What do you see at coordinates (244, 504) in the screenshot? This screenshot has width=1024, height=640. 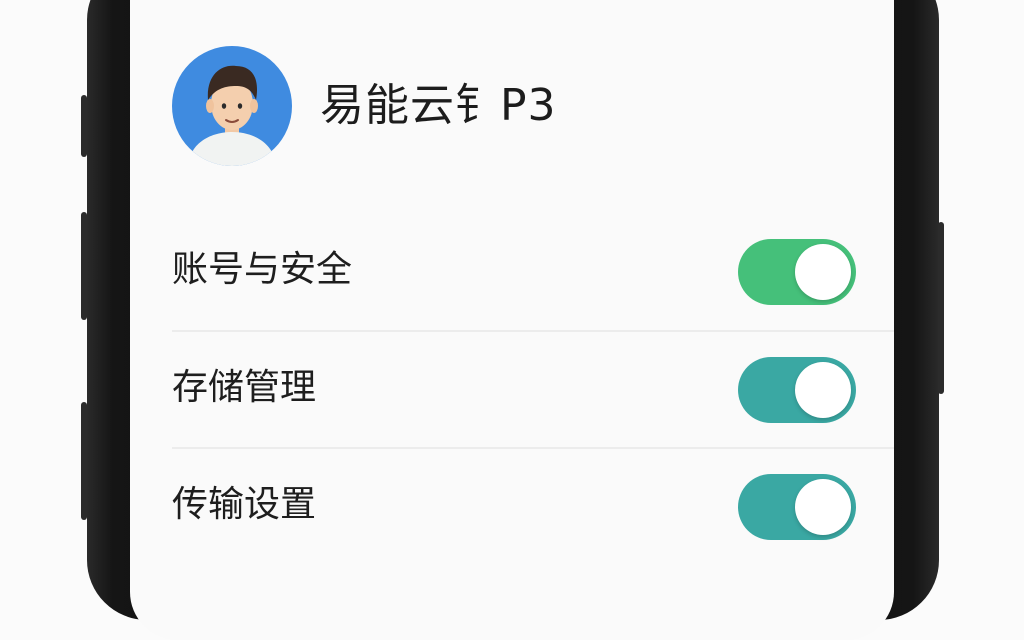 I see `settings-row-label: 传输设置` at bounding box center [244, 504].